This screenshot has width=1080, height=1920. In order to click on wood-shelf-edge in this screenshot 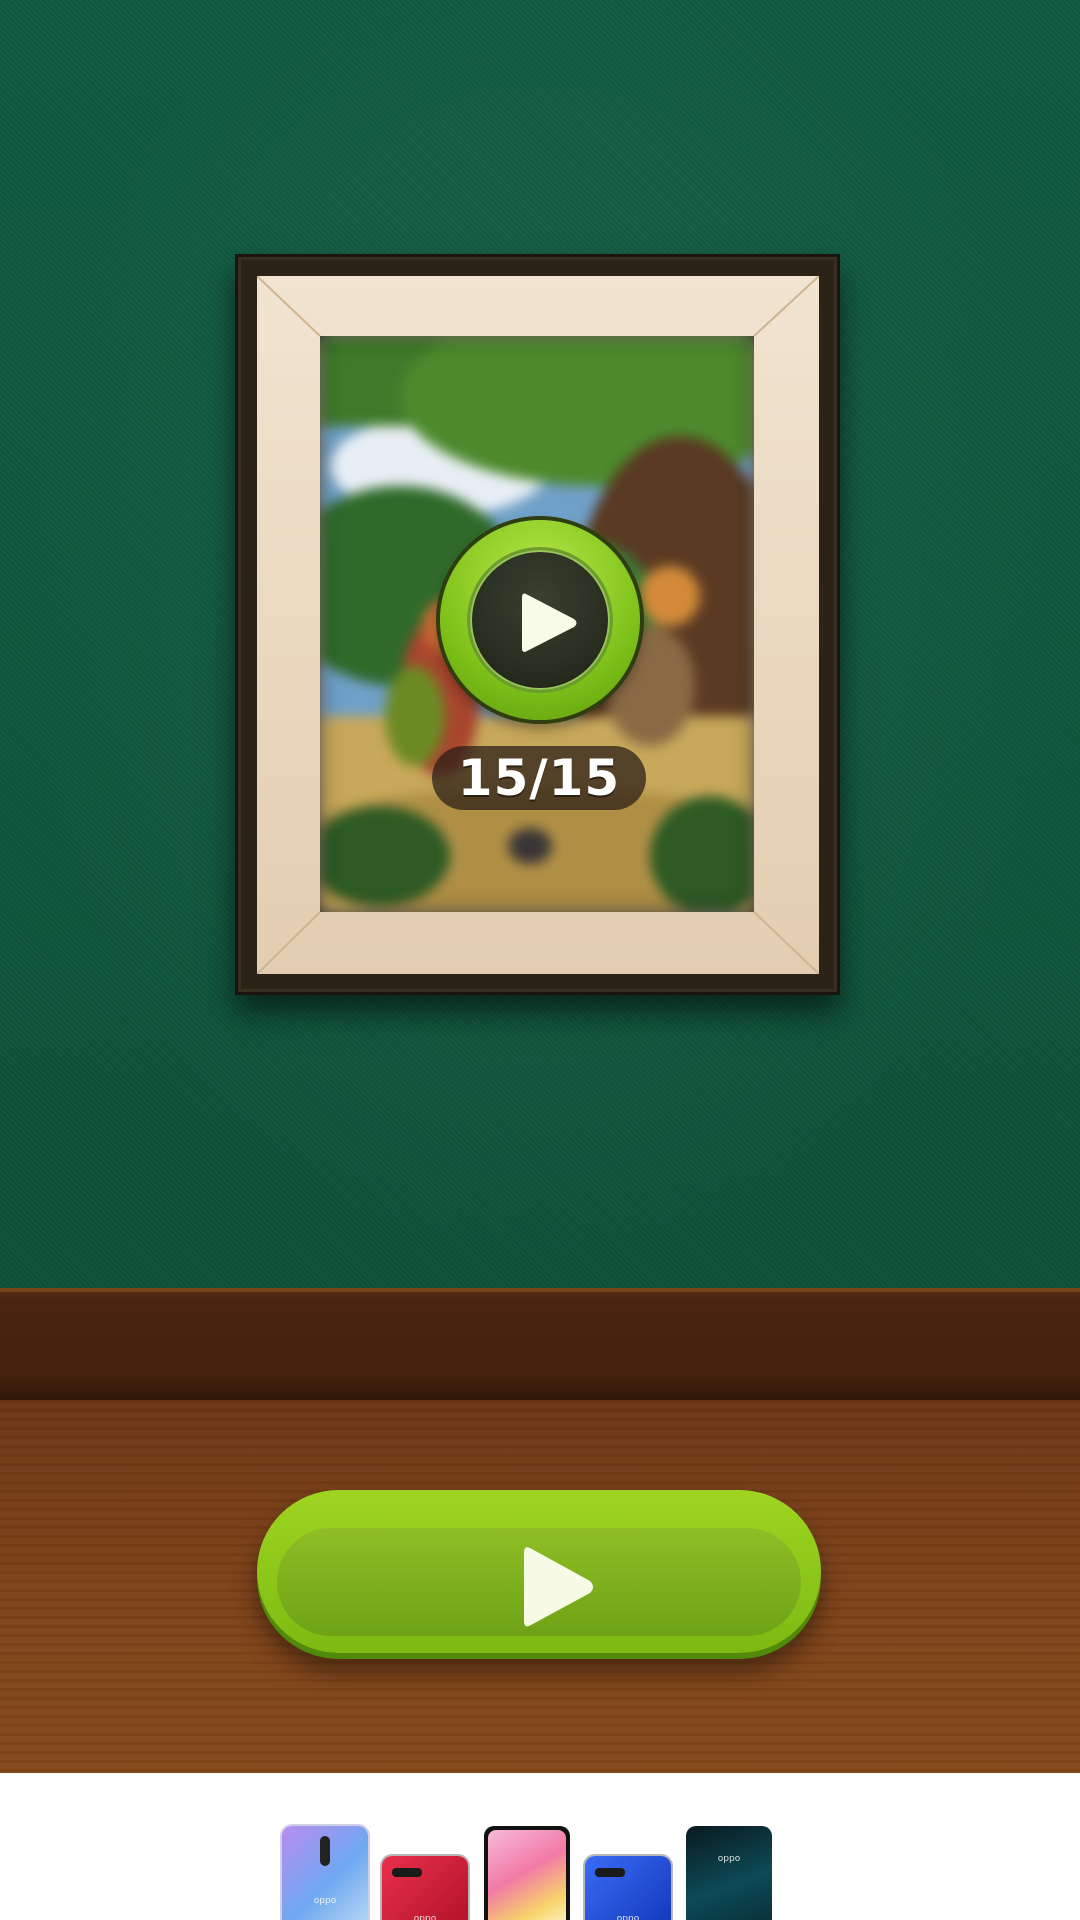, I will do `click(540, 1344)`.